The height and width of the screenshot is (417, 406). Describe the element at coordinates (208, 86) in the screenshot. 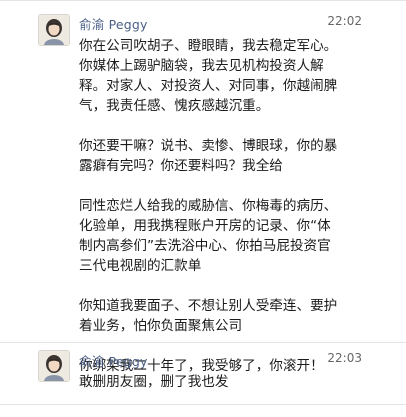

I see `text-line: 释。对家人、对投资人、对同事，你越闹脾` at that location.